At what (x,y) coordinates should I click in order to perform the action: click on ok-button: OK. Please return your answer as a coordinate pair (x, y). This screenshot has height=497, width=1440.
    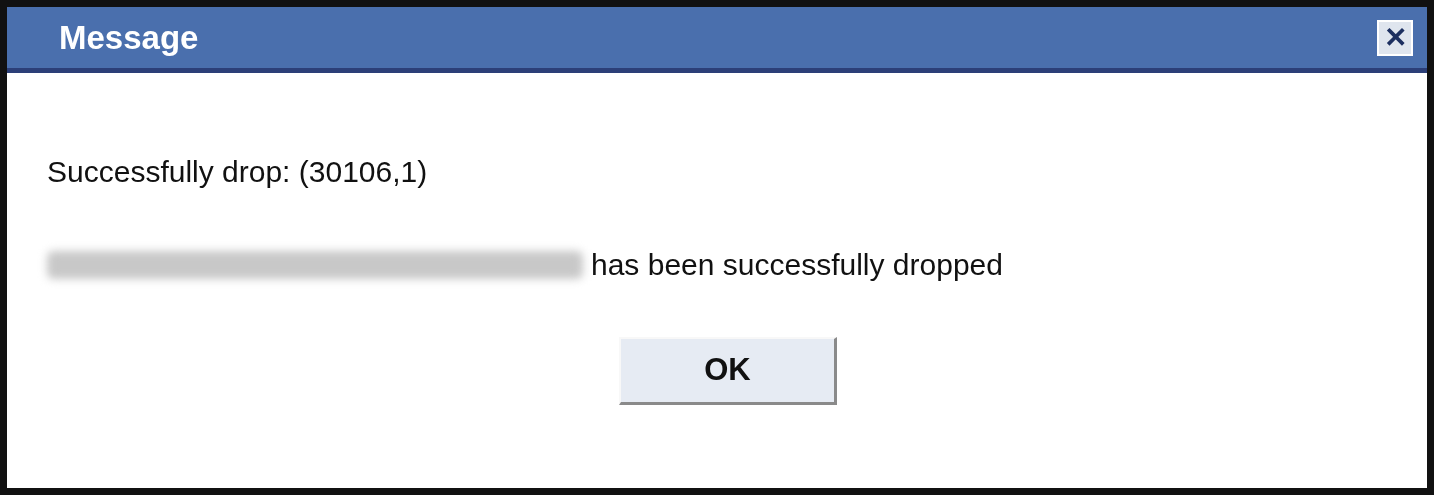
    Looking at the image, I should click on (728, 371).